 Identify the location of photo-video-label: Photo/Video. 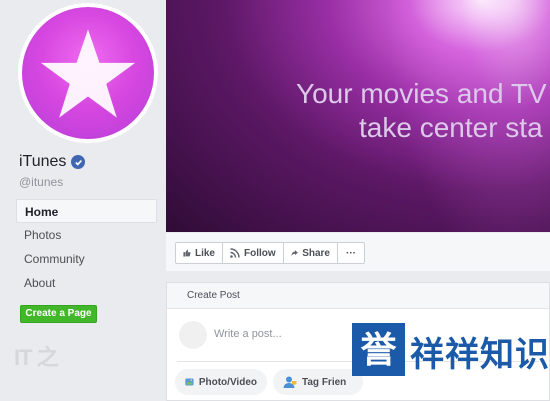
(227, 382).